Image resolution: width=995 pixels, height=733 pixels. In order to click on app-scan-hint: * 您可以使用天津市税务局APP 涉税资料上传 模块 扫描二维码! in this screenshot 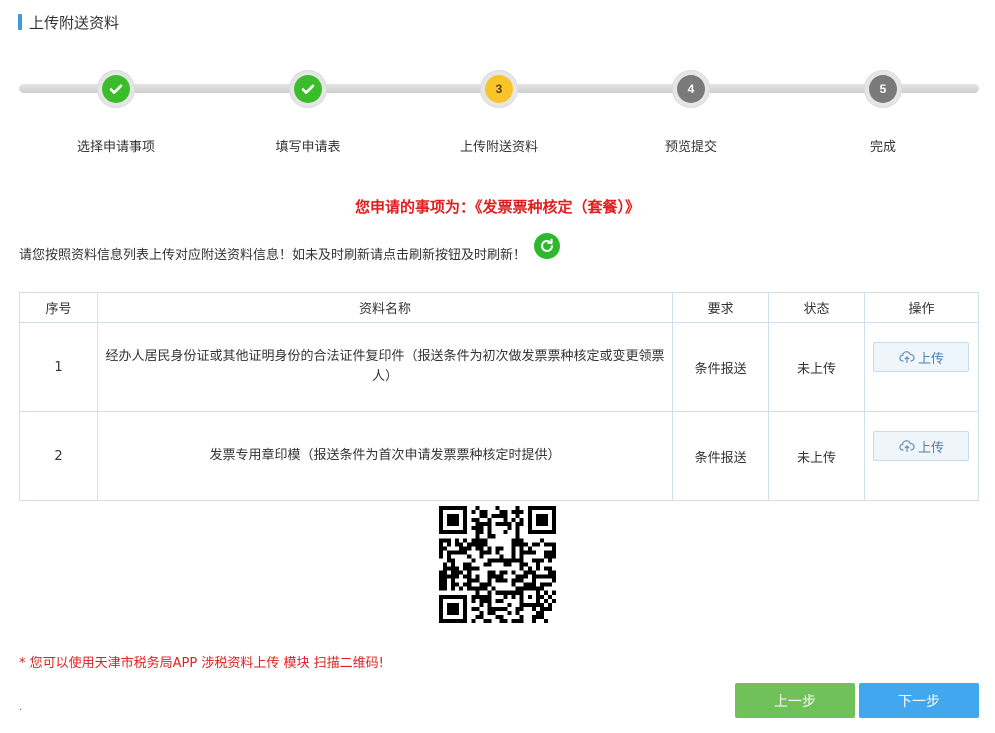, I will do `click(201, 663)`.